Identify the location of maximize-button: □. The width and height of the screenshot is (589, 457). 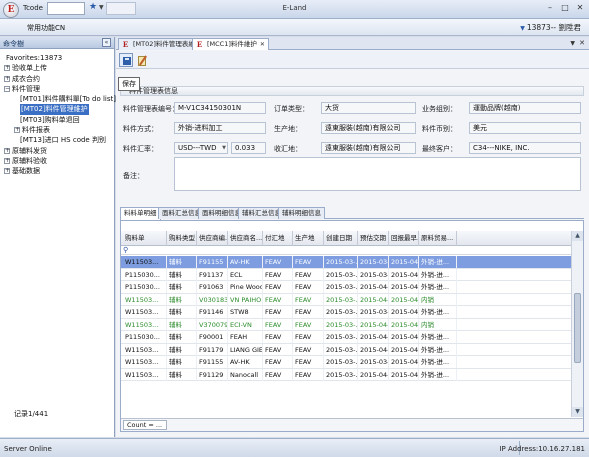
(565, 8).